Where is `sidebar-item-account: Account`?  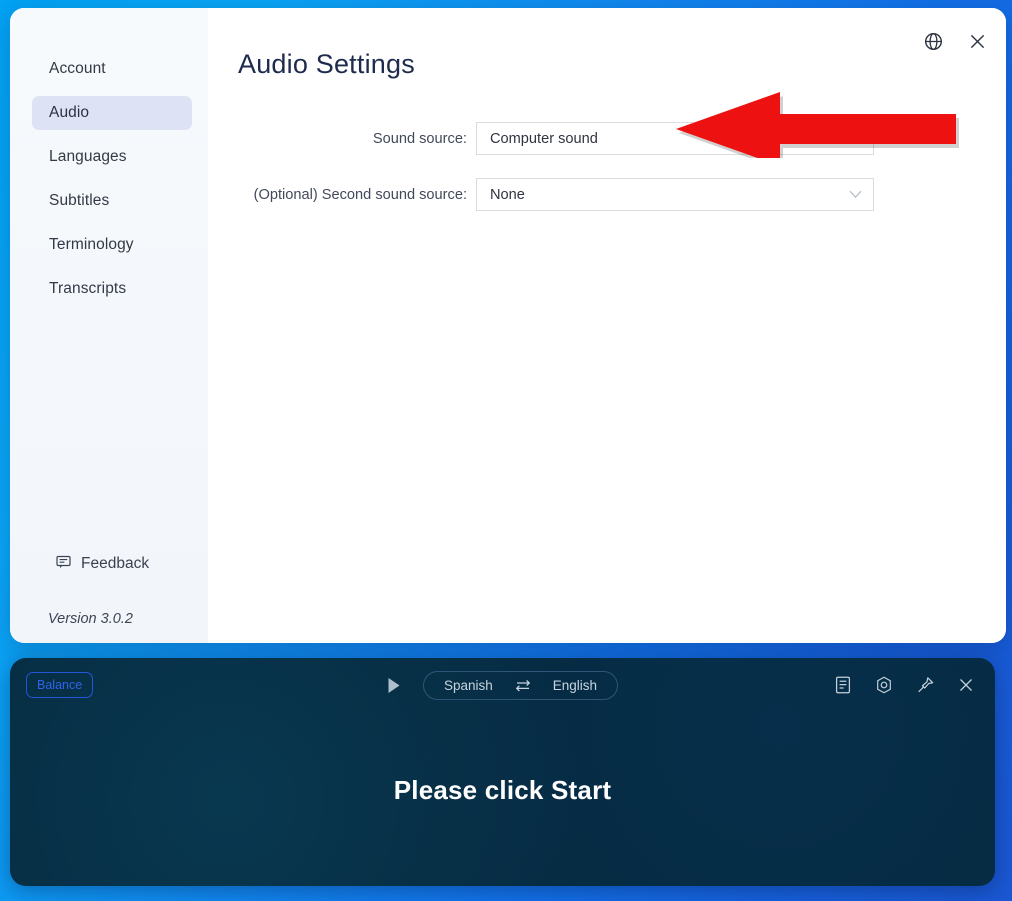 sidebar-item-account: Account is located at coordinates (112, 69).